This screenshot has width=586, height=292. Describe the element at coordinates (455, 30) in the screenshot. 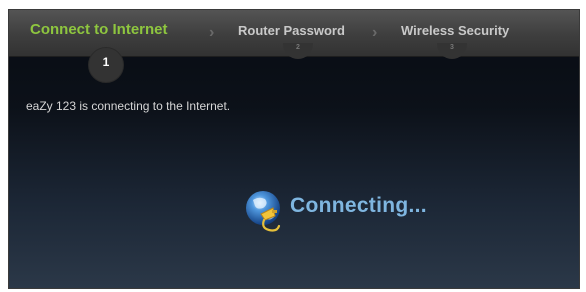

I see `step-wireless-security: Wireless Security` at that location.